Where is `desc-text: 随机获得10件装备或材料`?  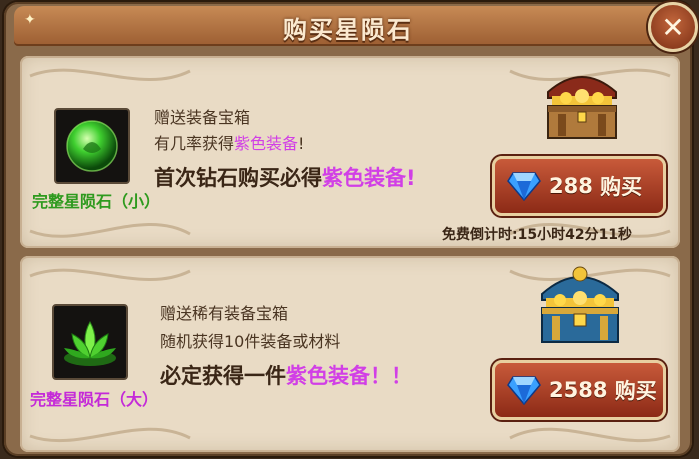
desc-text: 随机获得10件装备或材料 is located at coordinates (250, 341).